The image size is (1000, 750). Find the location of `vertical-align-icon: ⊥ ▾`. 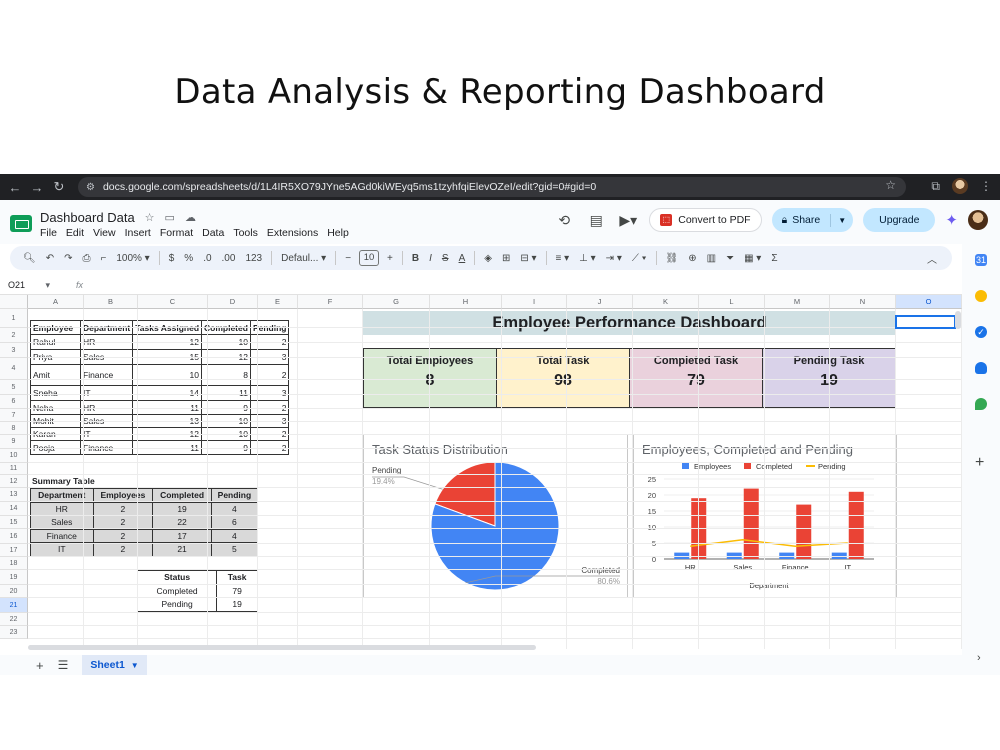

vertical-align-icon: ⊥ ▾ is located at coordinates (587, 258).